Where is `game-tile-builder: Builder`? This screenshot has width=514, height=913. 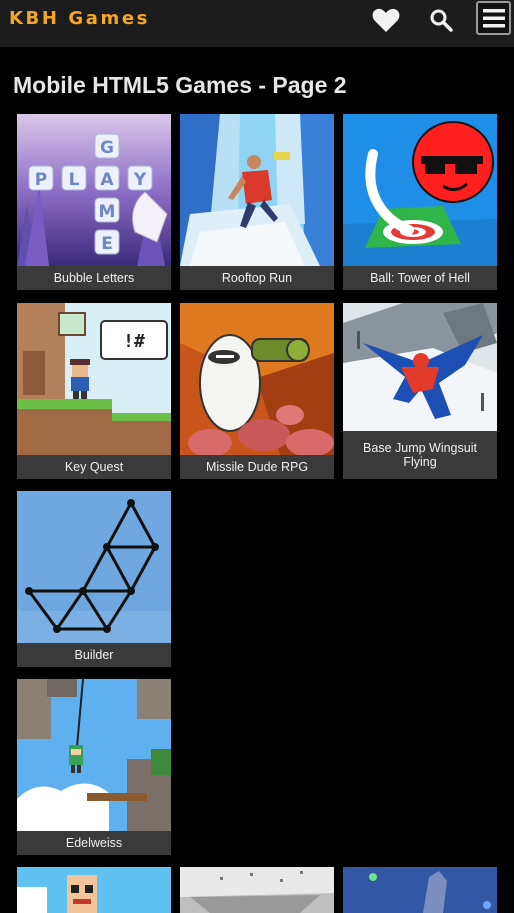 game-tile-builder: Builder is located at coordinates (94, 579).